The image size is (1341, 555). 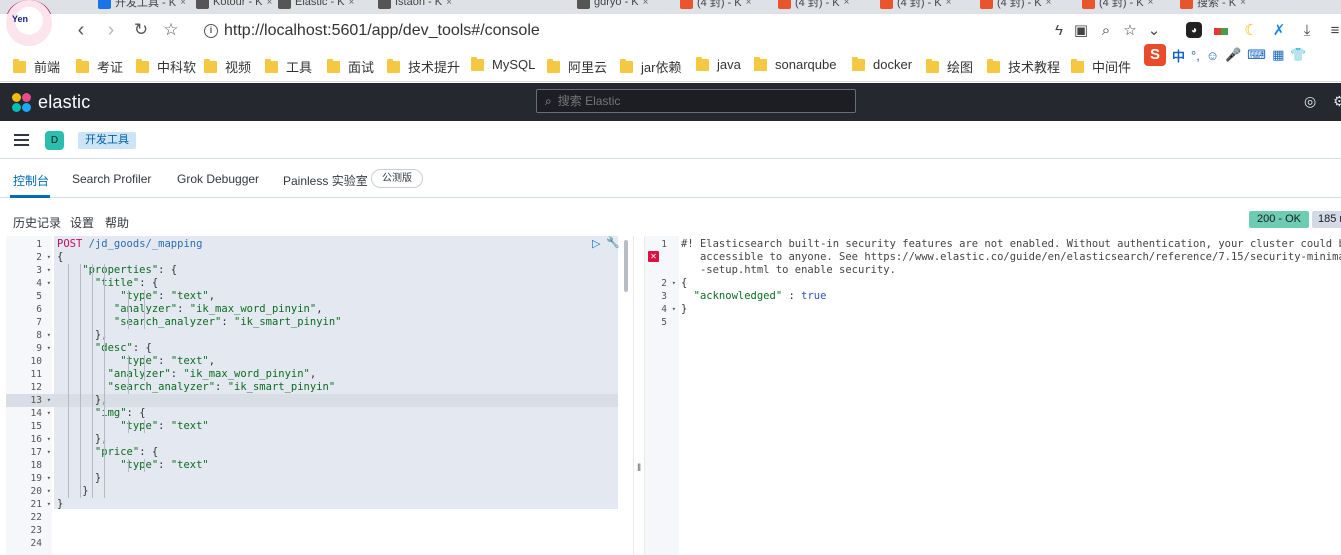 What do you see at coordinates (117, 222) in the screenshot?
I see `help-link: 帮助` at bounding box center [117, 222].